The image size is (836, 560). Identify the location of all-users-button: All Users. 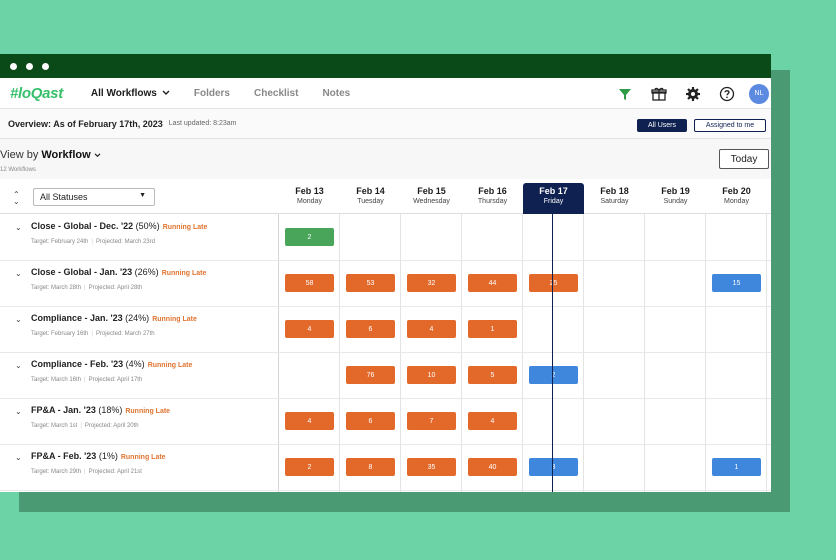
(662, 125).